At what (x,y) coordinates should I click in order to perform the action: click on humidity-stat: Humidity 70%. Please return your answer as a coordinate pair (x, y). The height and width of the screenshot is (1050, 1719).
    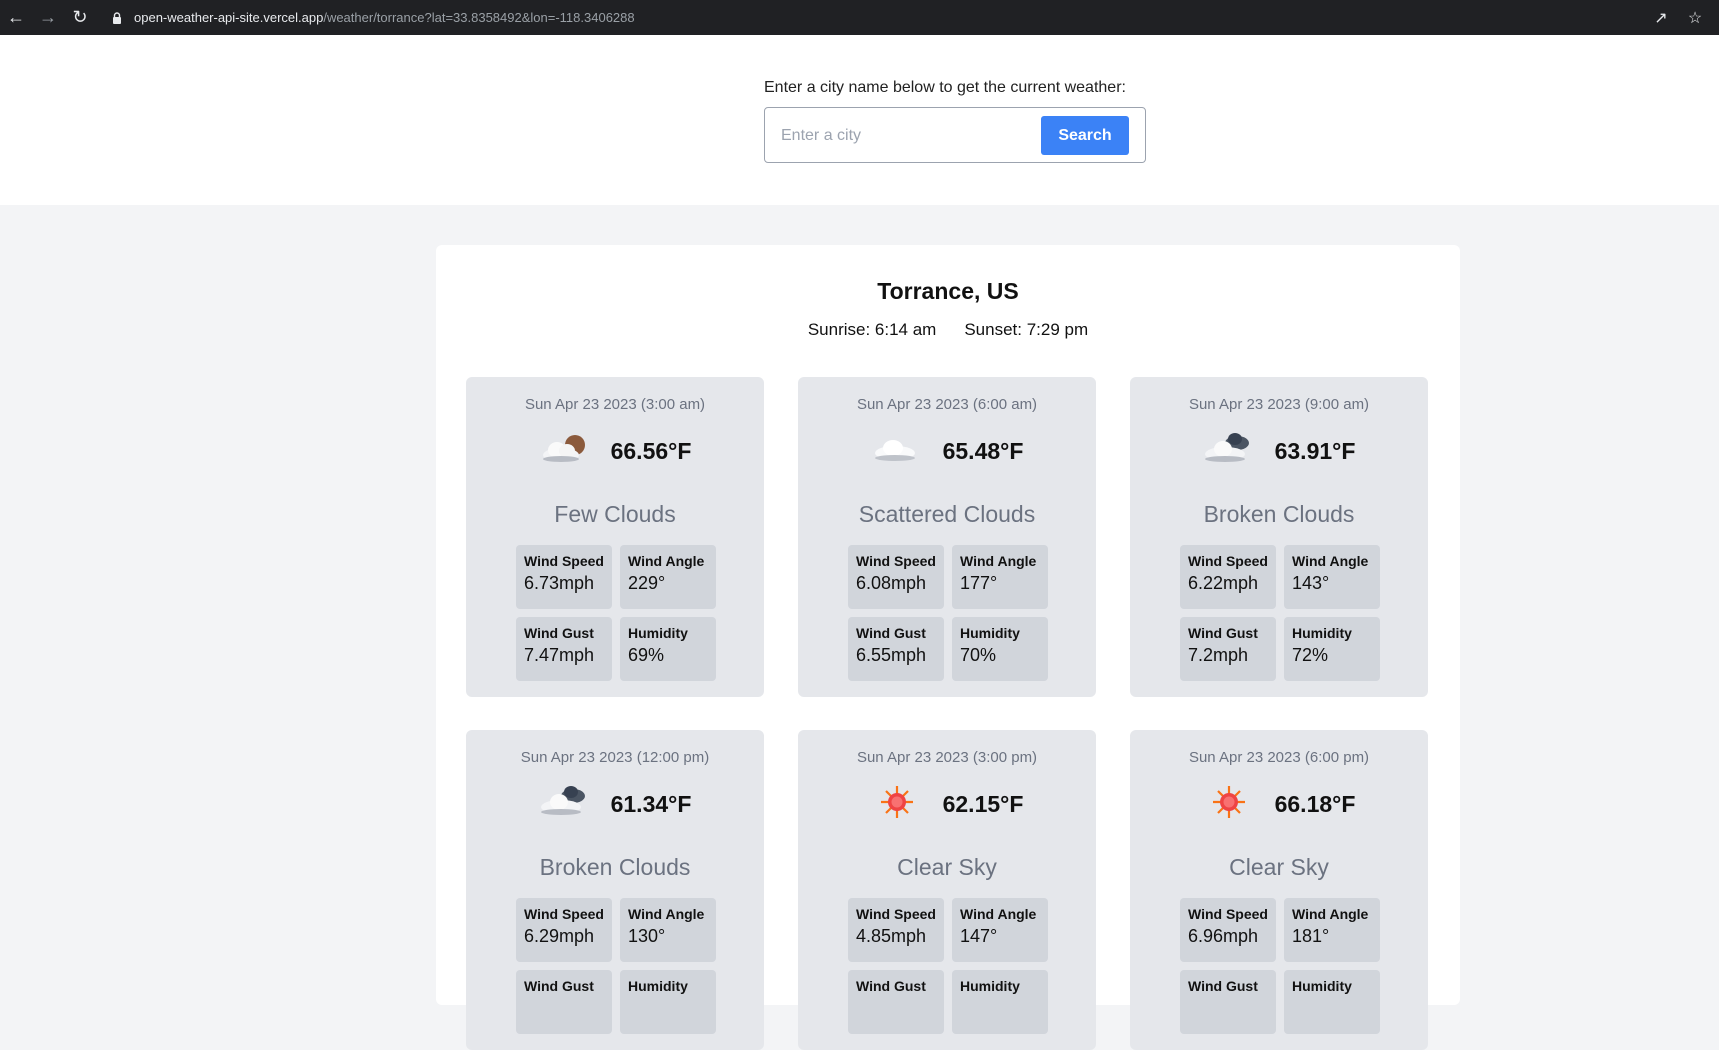
    Looking at the image, I should click on (1000, 649).